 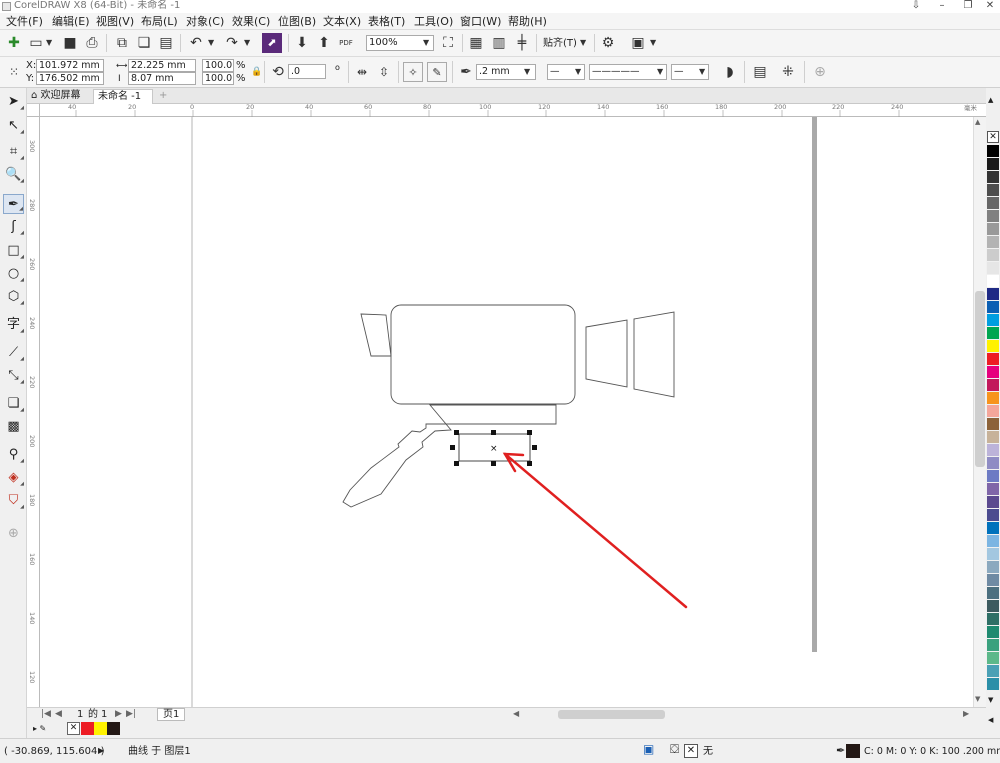 I want to click on camera-body, so click(x=483, y=354).